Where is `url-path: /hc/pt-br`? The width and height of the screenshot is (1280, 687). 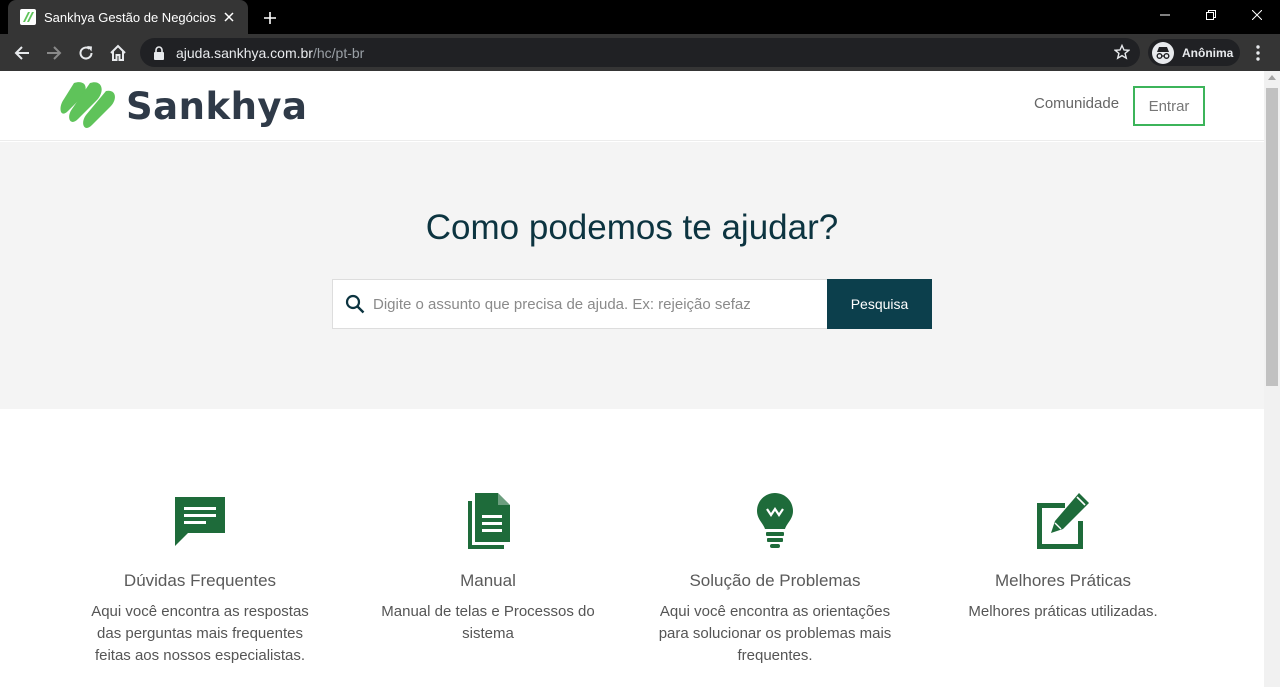 url-path: /hc/pt-br is located at coordinates (338, 52).